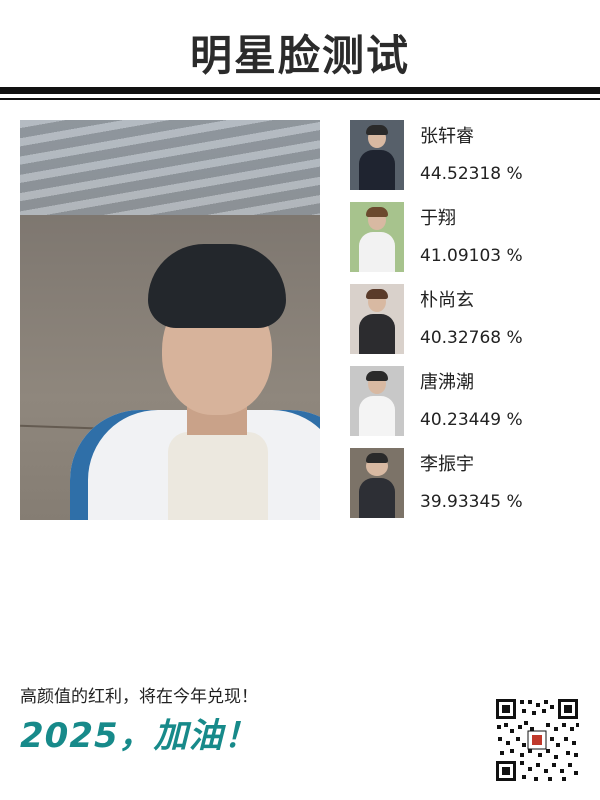 This screenshot has height=800, width=600. I want to click on match-result-2: 于翔 41.09103 %, so click(470, 237).